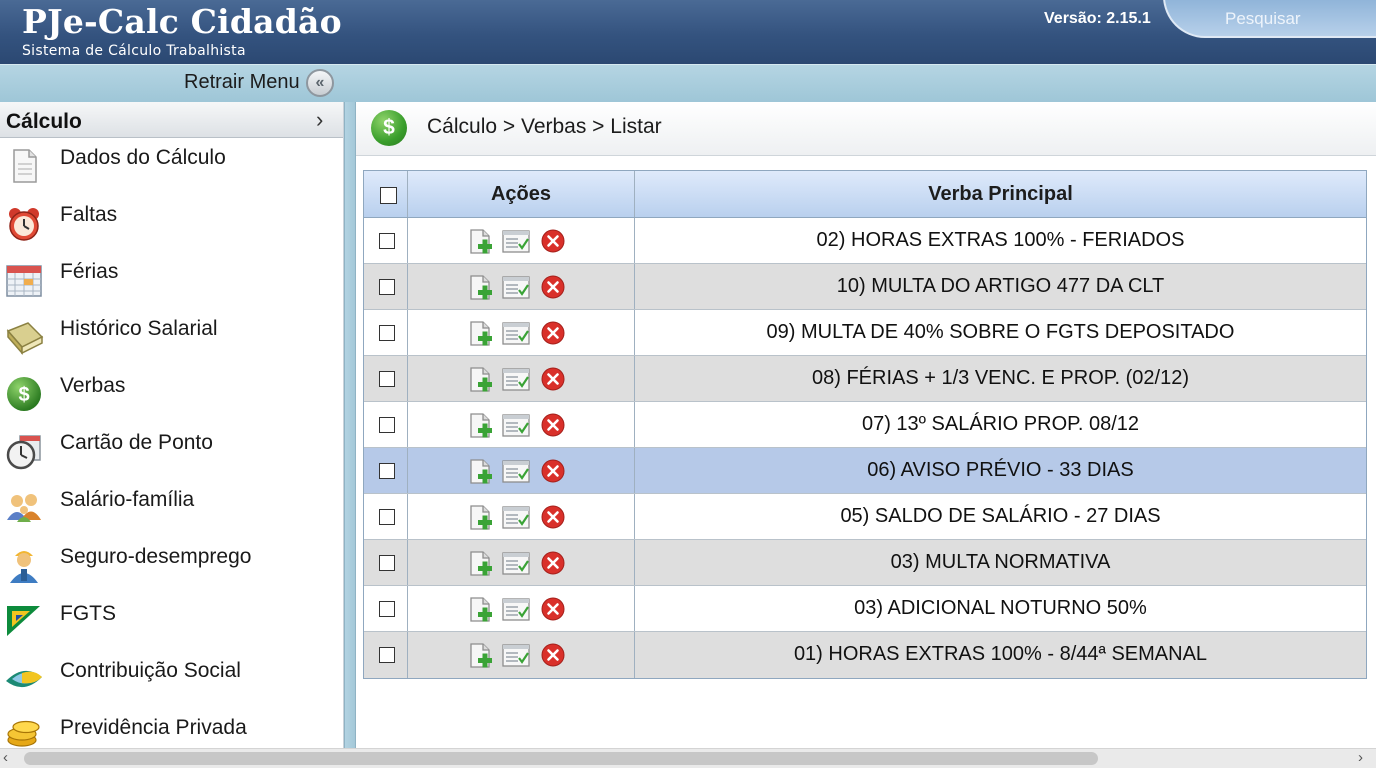 This screenshot has height=768, width=1376. Describe the element at coordinates (170, 732) in the screenshot. I see `sidebar-item-previdencia-privada: Previdência Privada` at that location.